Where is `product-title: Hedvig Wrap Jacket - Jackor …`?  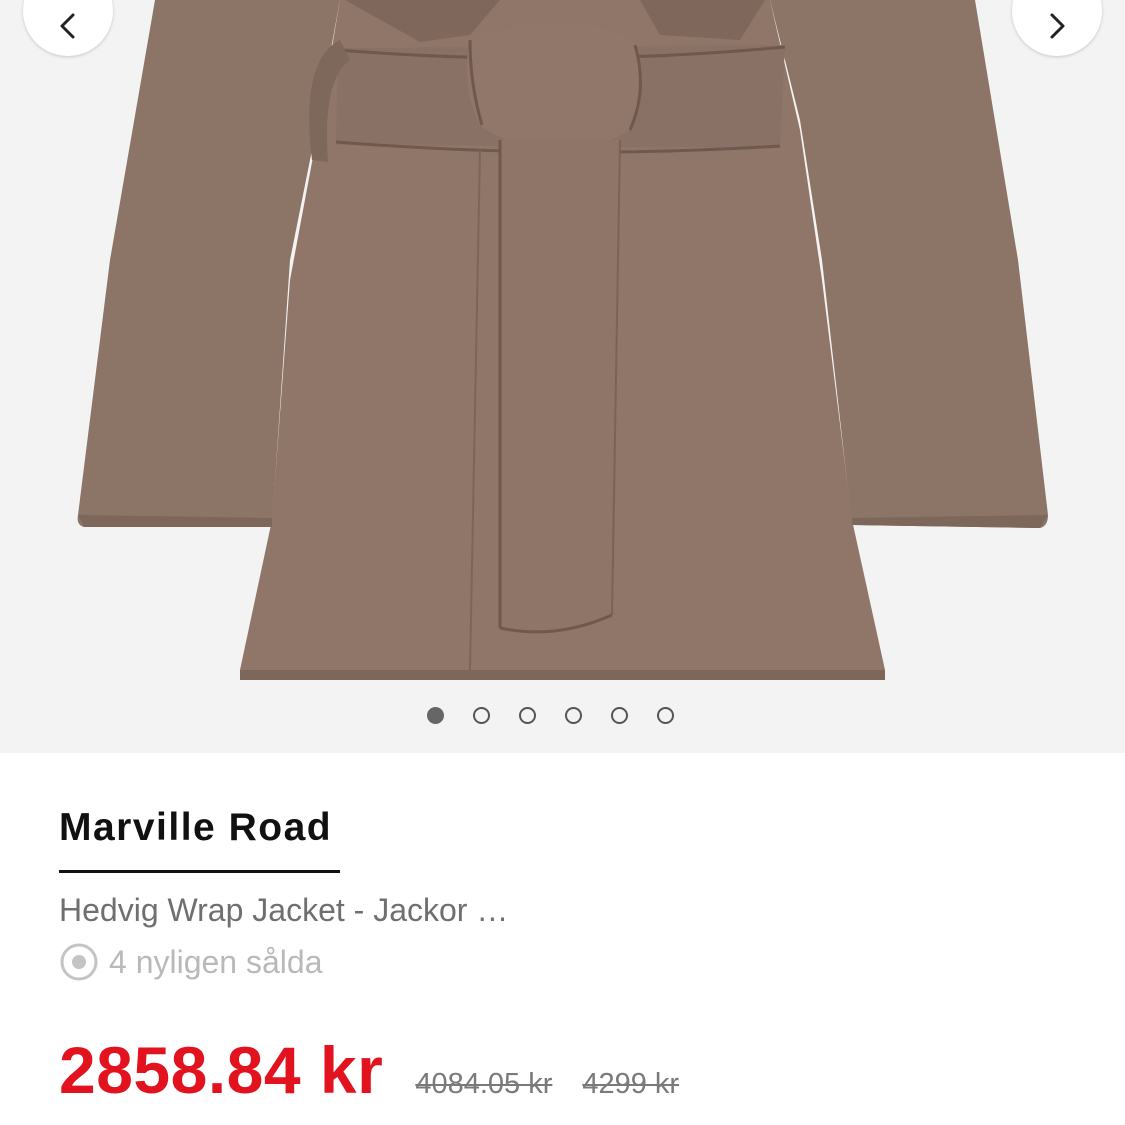
product-title: Hedvig Wrap Jacket - Jackor … is located at coordinates (284, 910).